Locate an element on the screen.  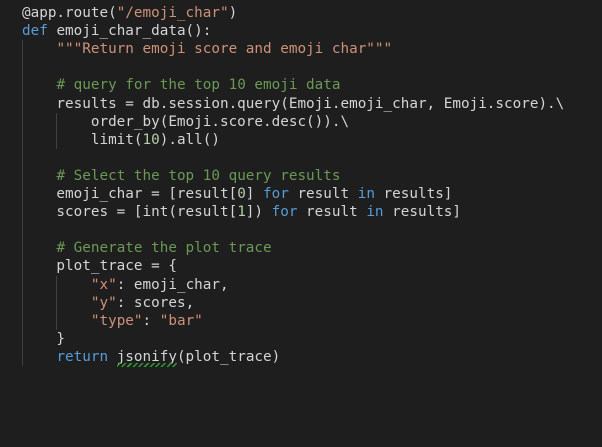
code-token-default: order_by(Emoji.score.desc()).\ is located at coordinates (186, 121).